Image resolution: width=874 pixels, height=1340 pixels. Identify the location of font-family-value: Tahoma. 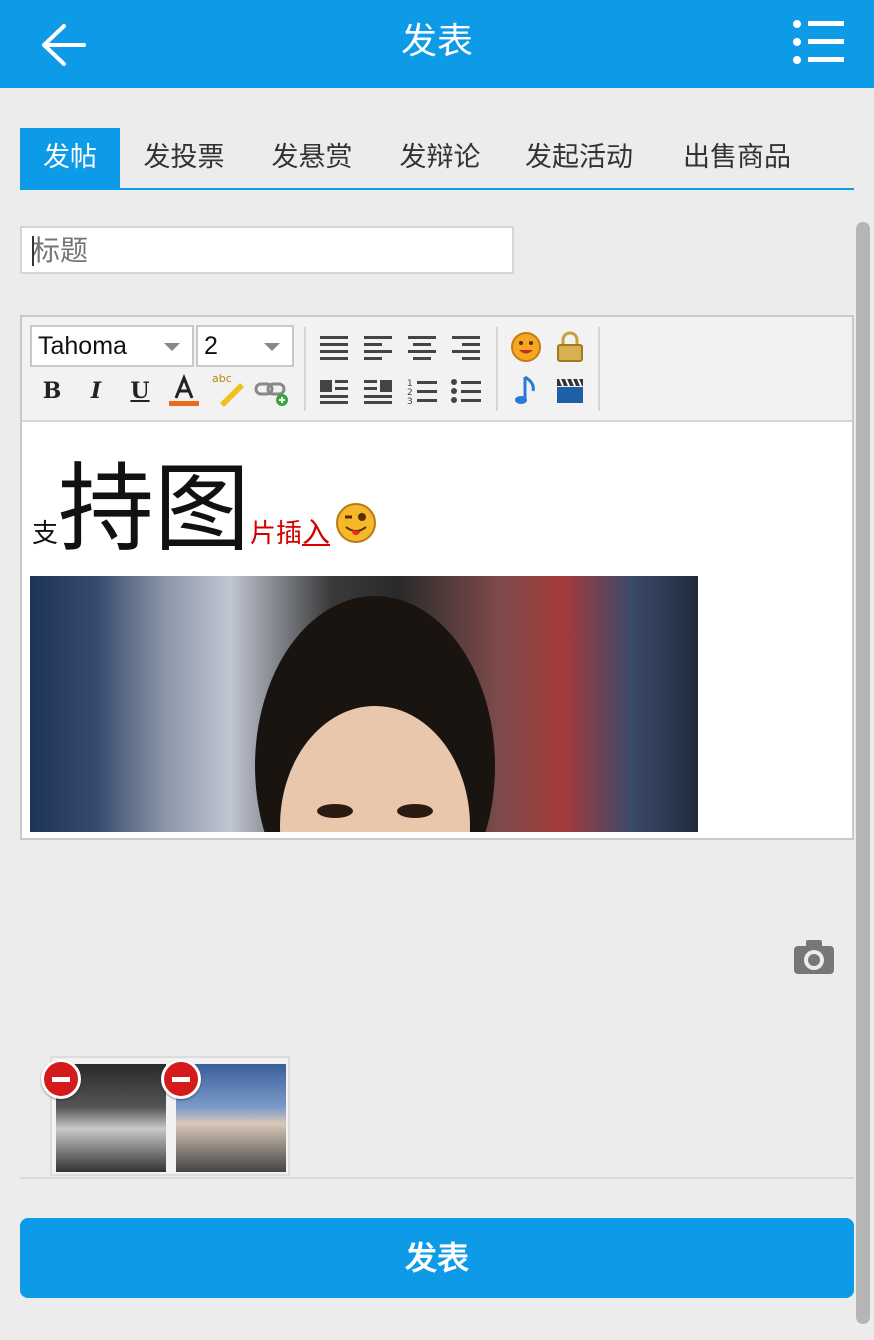
(82, 346).